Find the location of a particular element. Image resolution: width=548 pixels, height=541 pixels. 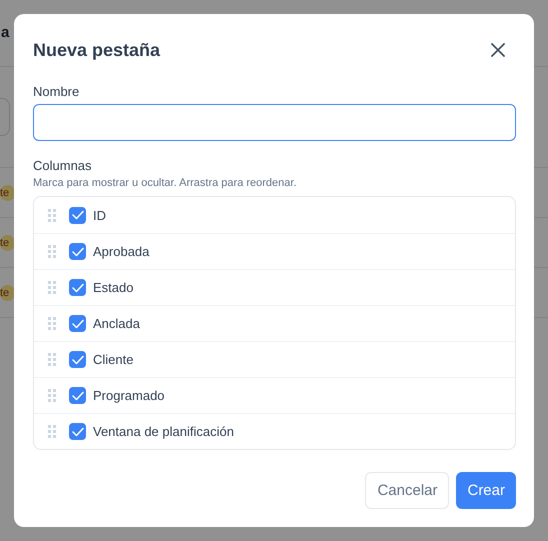

column-label: Programado is located at coordinates (129, 395).